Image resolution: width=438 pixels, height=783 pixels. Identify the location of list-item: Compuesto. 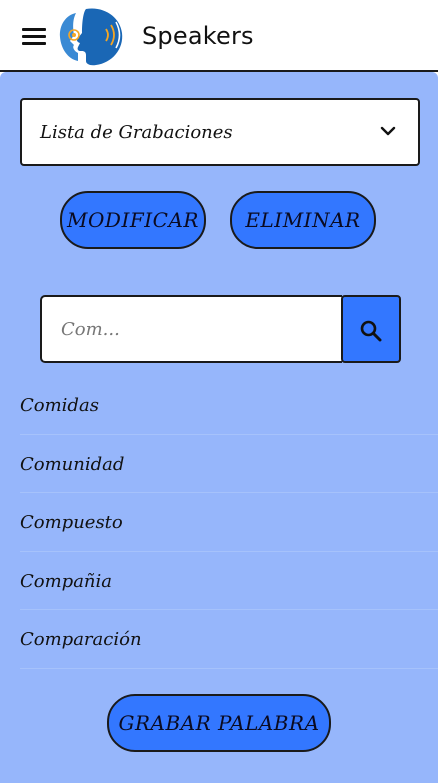
(229, 522).